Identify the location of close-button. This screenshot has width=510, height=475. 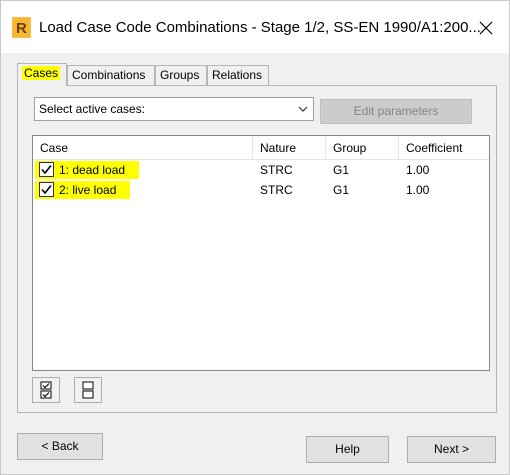
(486, 28).